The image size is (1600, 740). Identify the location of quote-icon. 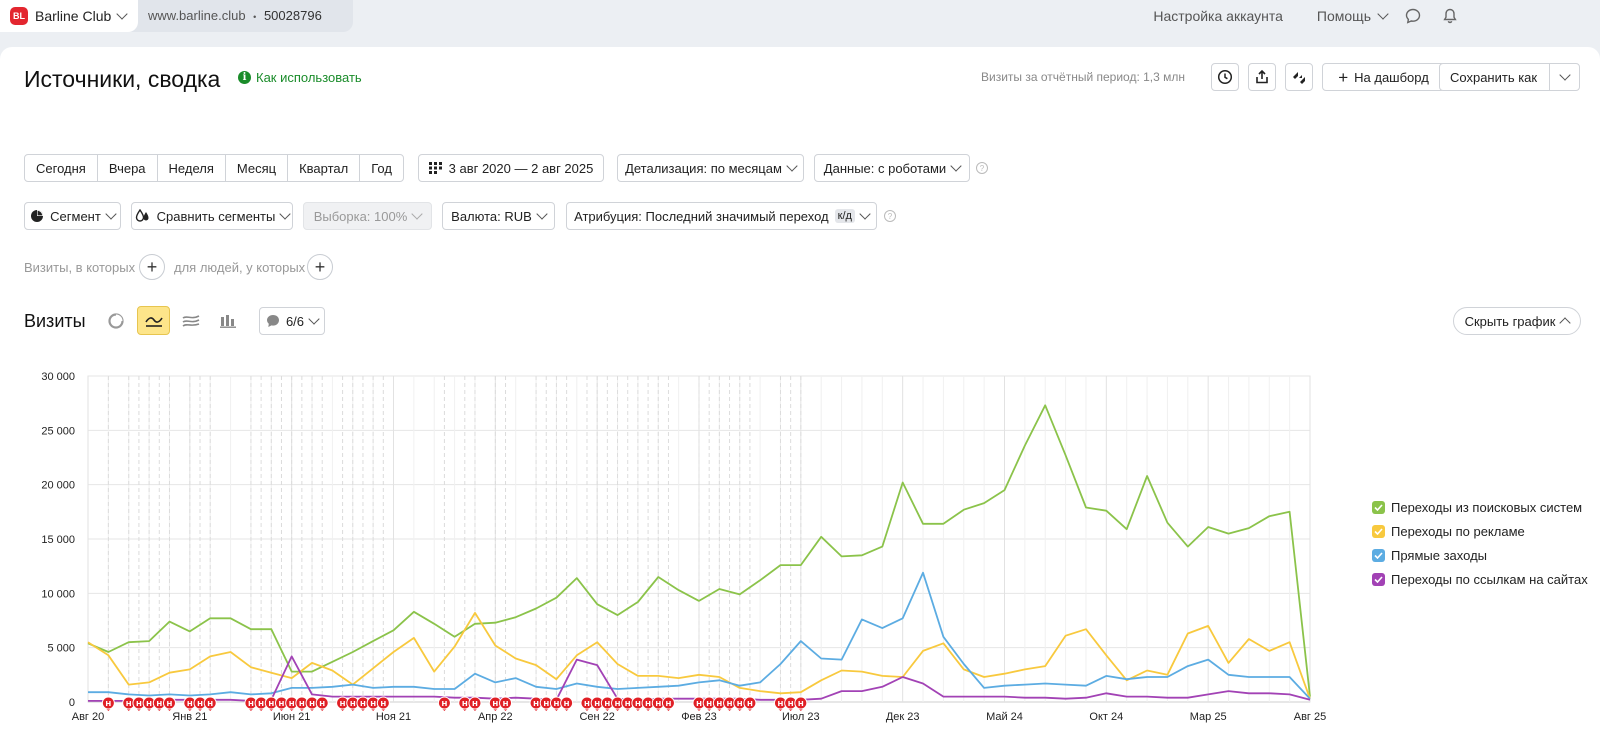
(1299, 77).